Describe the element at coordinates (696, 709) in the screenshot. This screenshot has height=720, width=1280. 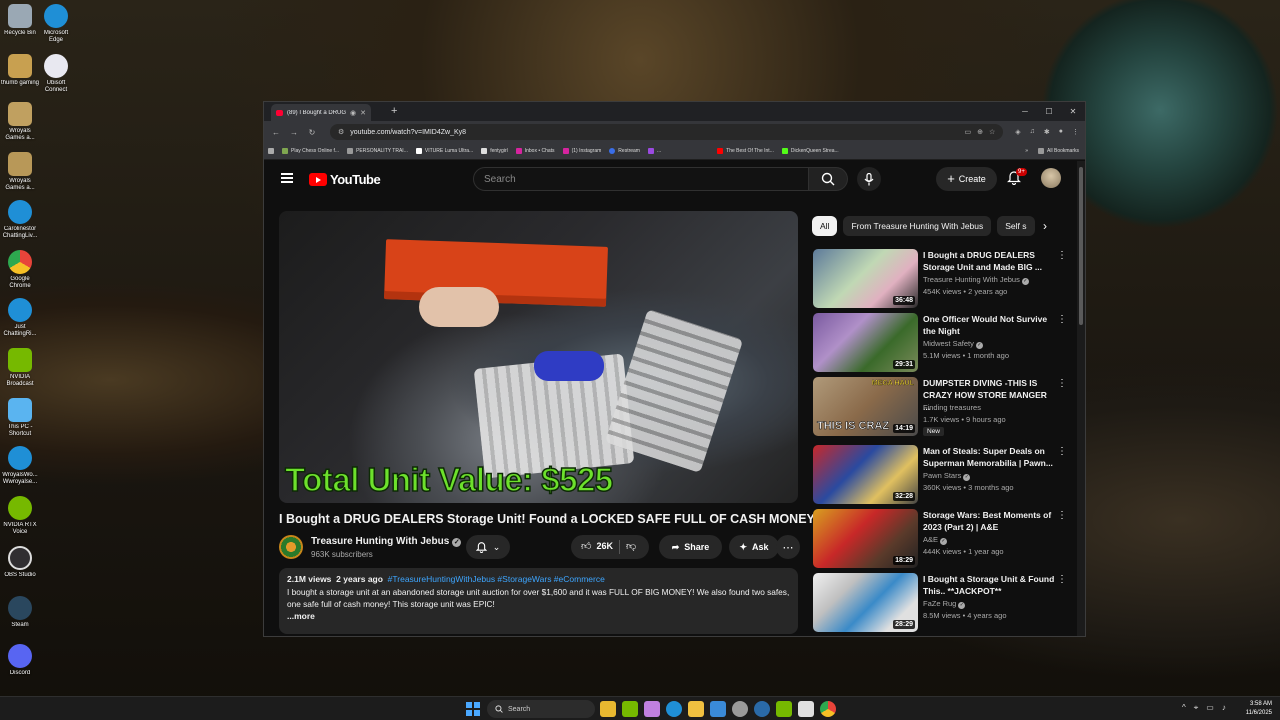
I see `folder-icon` at that location.